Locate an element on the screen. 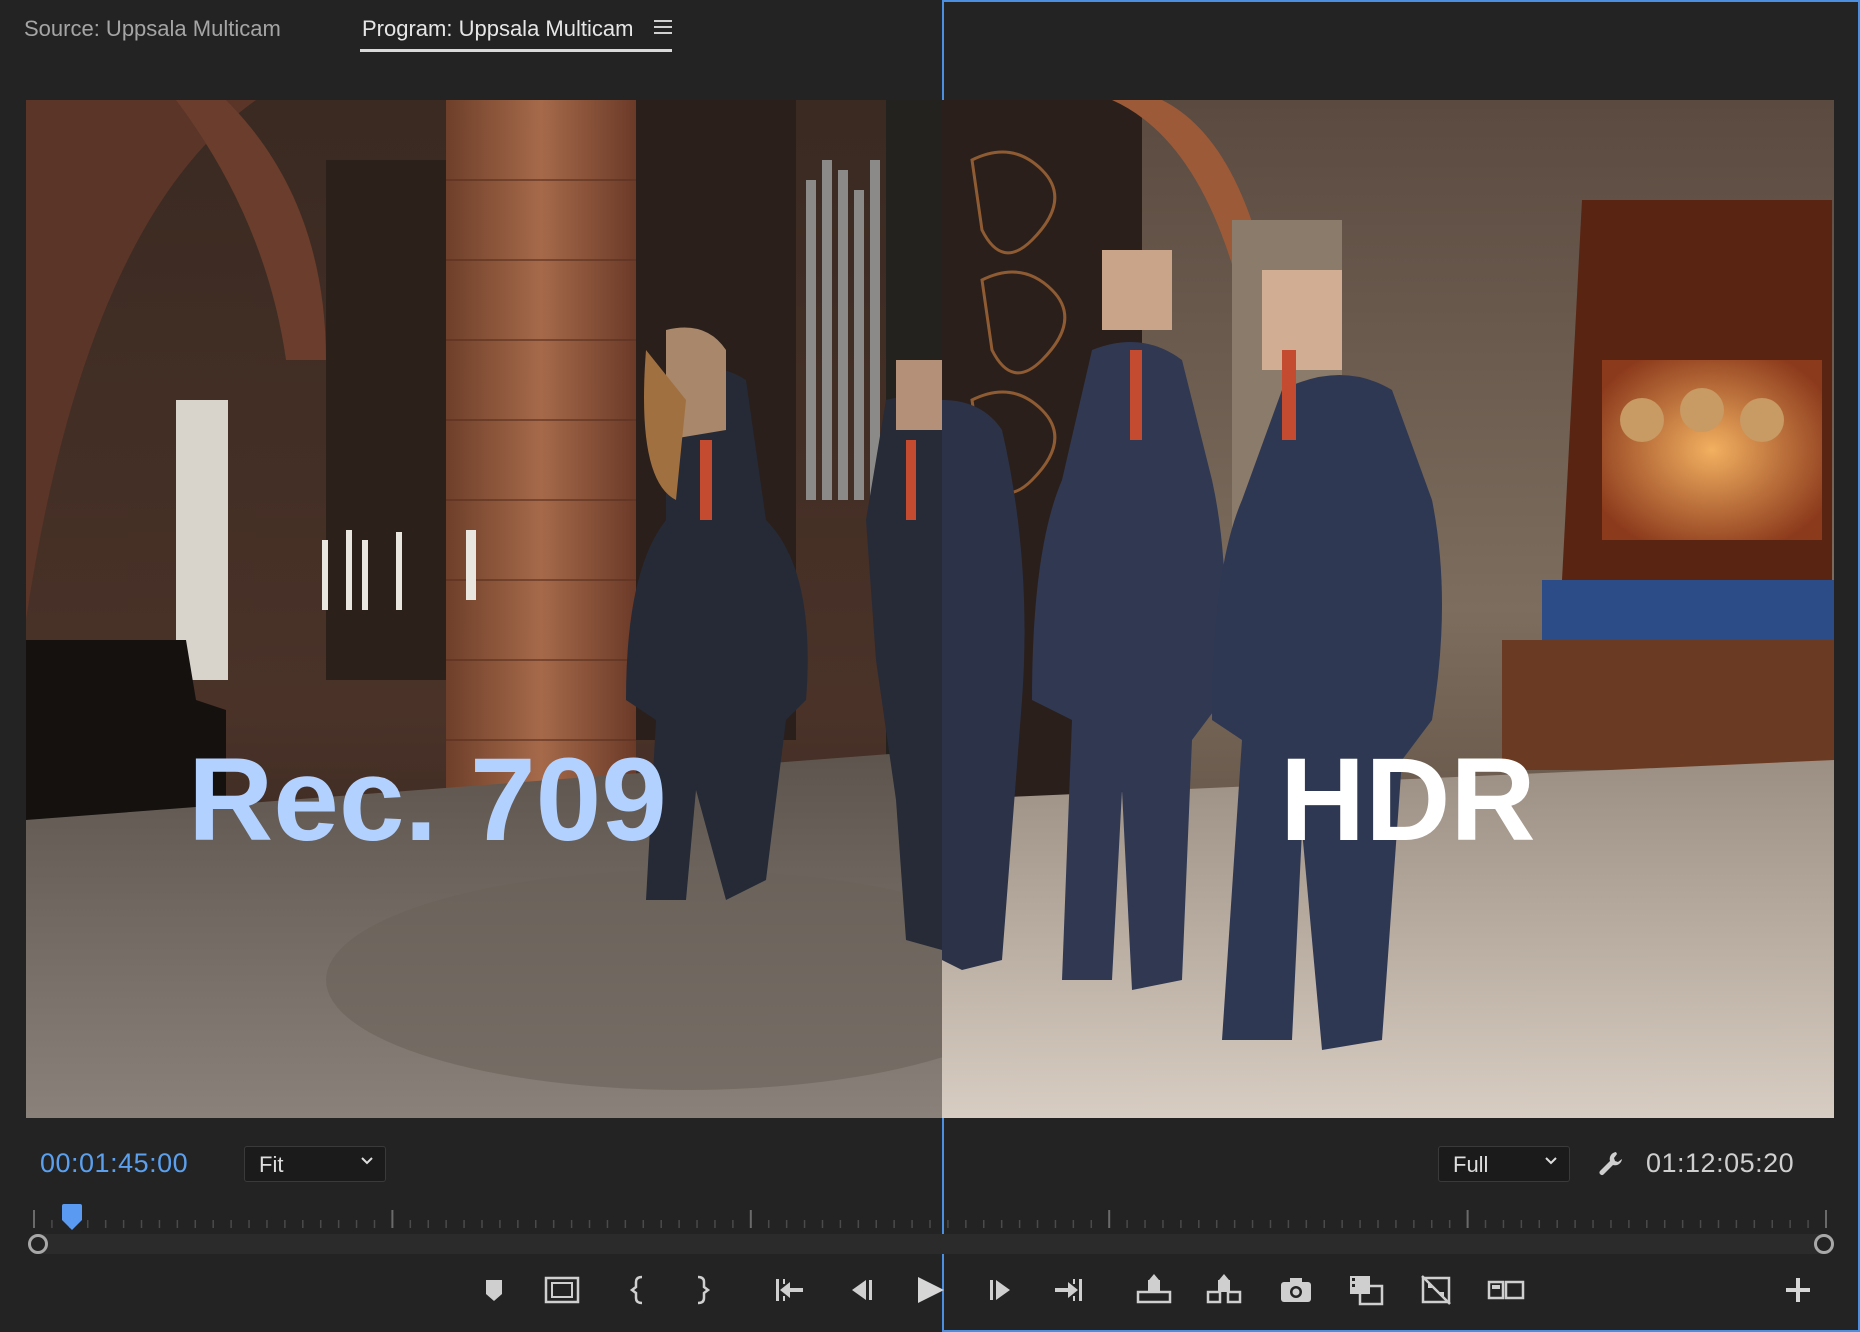  mark-out-icon is located at coordinates (704, 1290).